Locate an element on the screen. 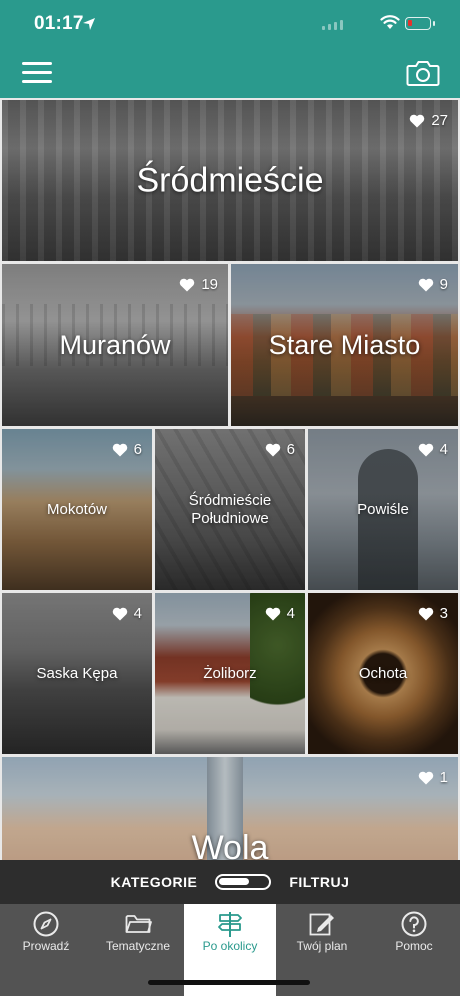  district-name: Śródmieście Południowe is located at coordinates (230, 509).